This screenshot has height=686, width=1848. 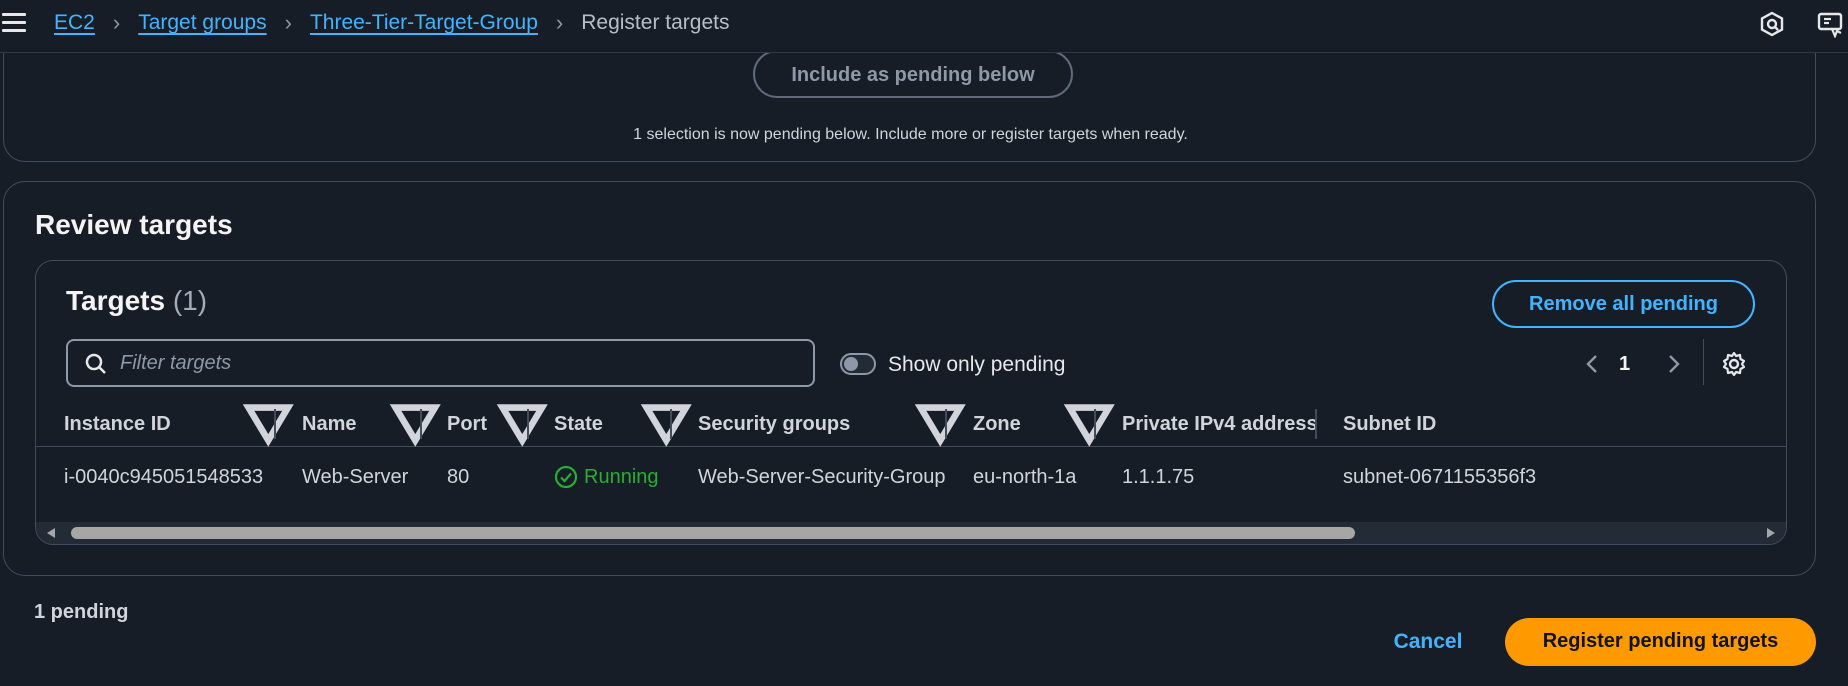 What do you see at coordinates (95, 363) in the screenshot?
I see `search-icon` at bounding box center [95, 363].